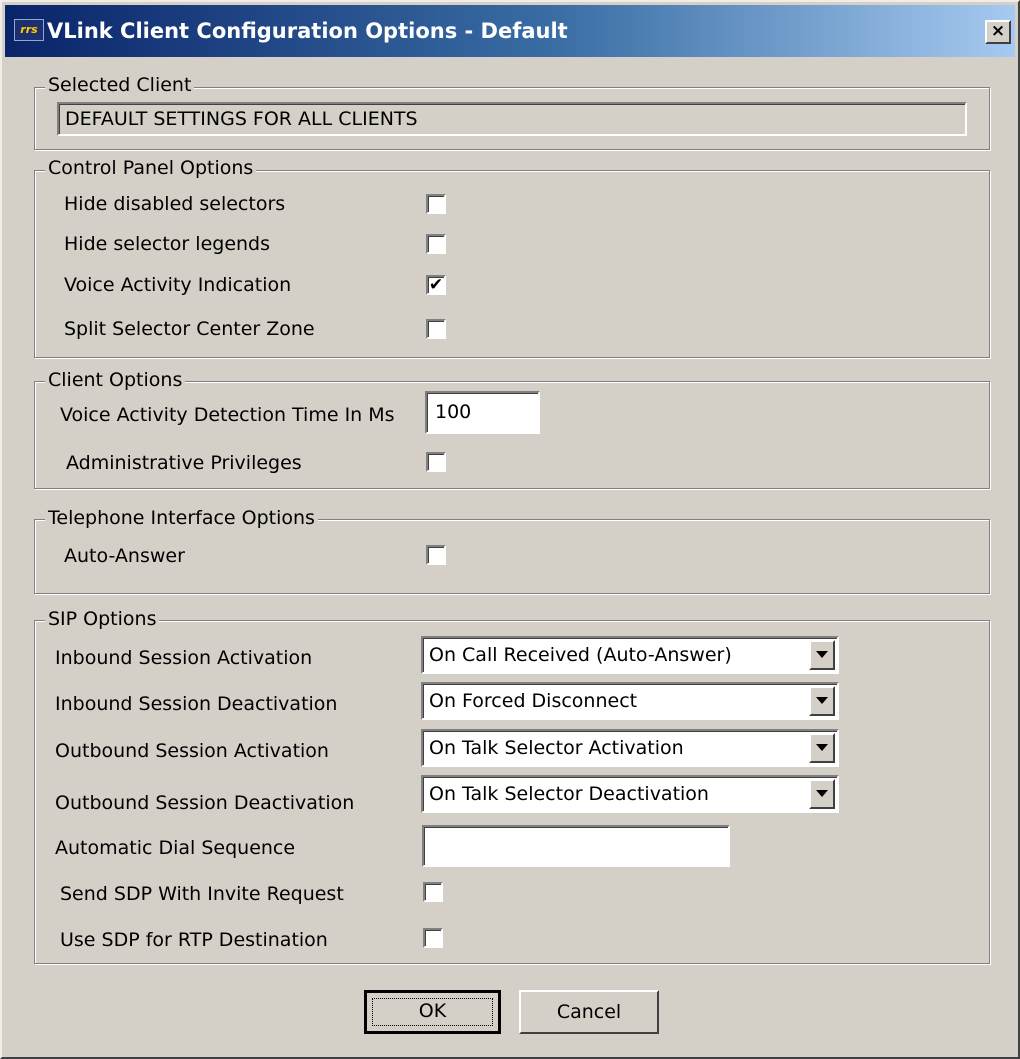 Image resolution: width=1020 pixels, height=1059 pixels. I want to click on outbound-activation-dropdown-button, so click(822, 748).